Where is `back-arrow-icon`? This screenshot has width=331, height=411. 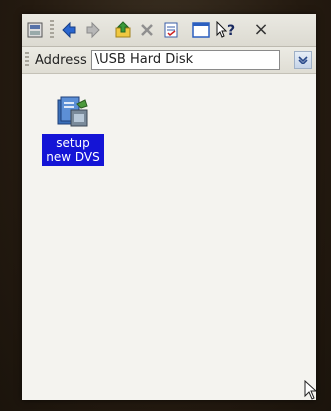 back-arrow-icon is located at coordinates (69, 30).